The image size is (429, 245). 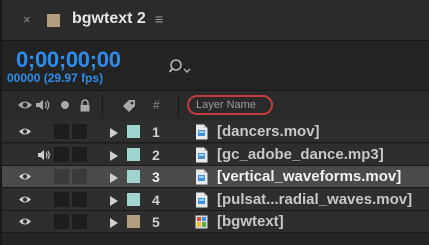 I want to click on layer-row: 3 [vertical_waveforms.mov], so click(x=215, y=177).